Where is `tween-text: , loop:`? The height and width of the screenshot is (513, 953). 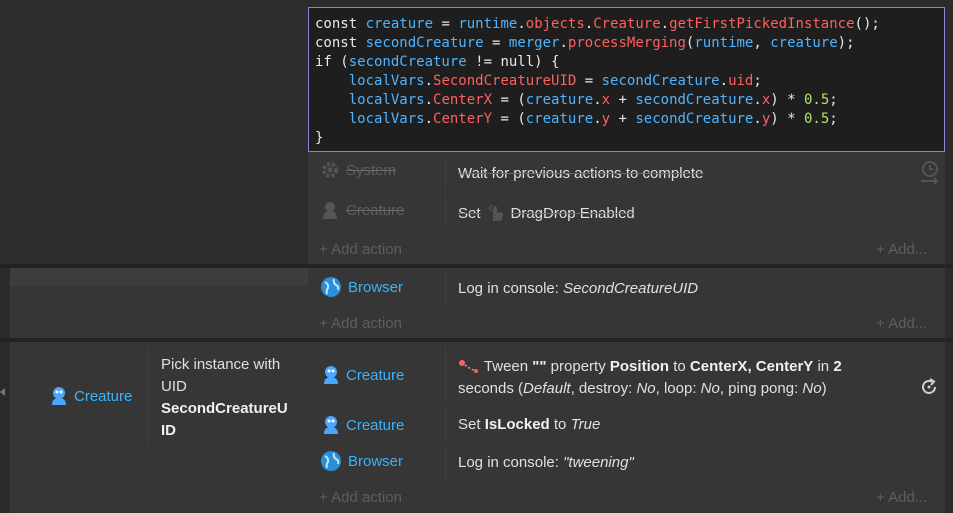
tween-text: , loop: is located at coordinates (678, 388).